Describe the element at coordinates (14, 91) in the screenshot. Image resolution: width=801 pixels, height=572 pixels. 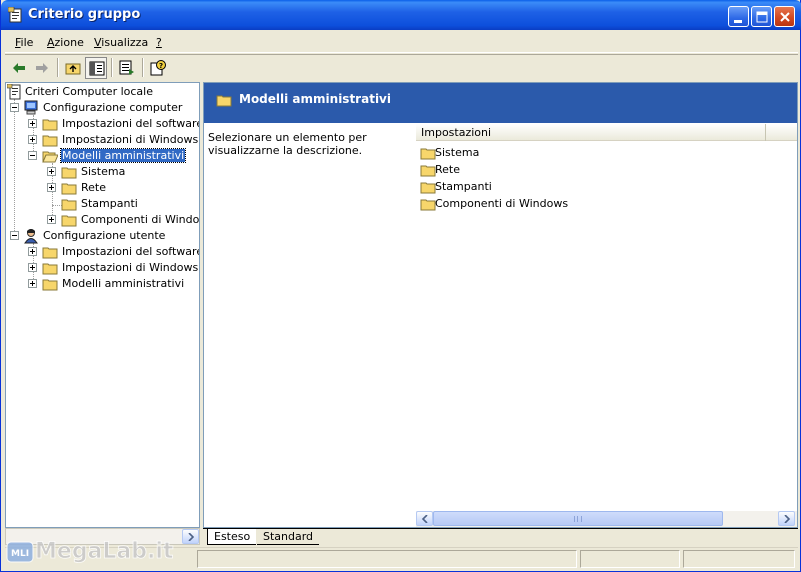
I see `policy-document-icon` at that location.